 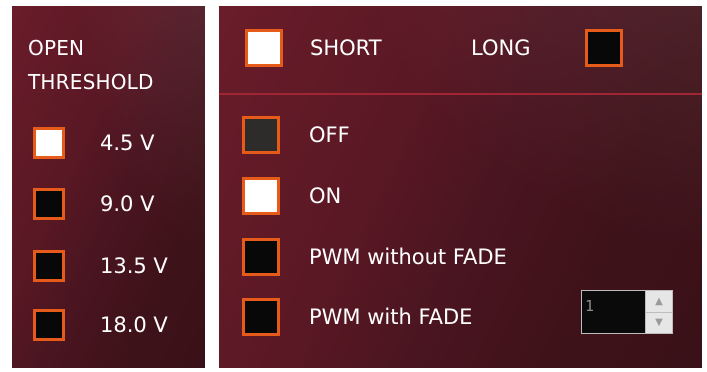 I want to click on pwm-with-fade-checkbox, so click(x=261, y=317).